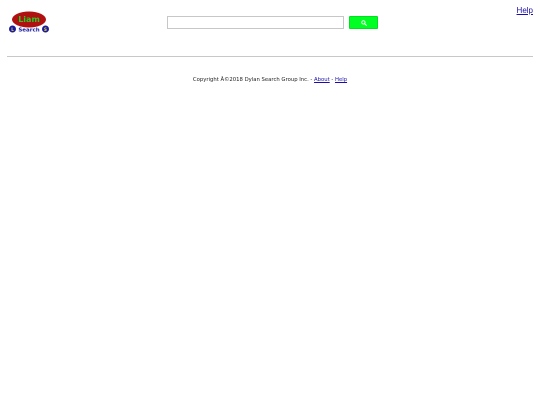  What do you see at coordinates (45, 29) in the screenshot?
I see `svg-text: S` at bounding box center [45, 29].